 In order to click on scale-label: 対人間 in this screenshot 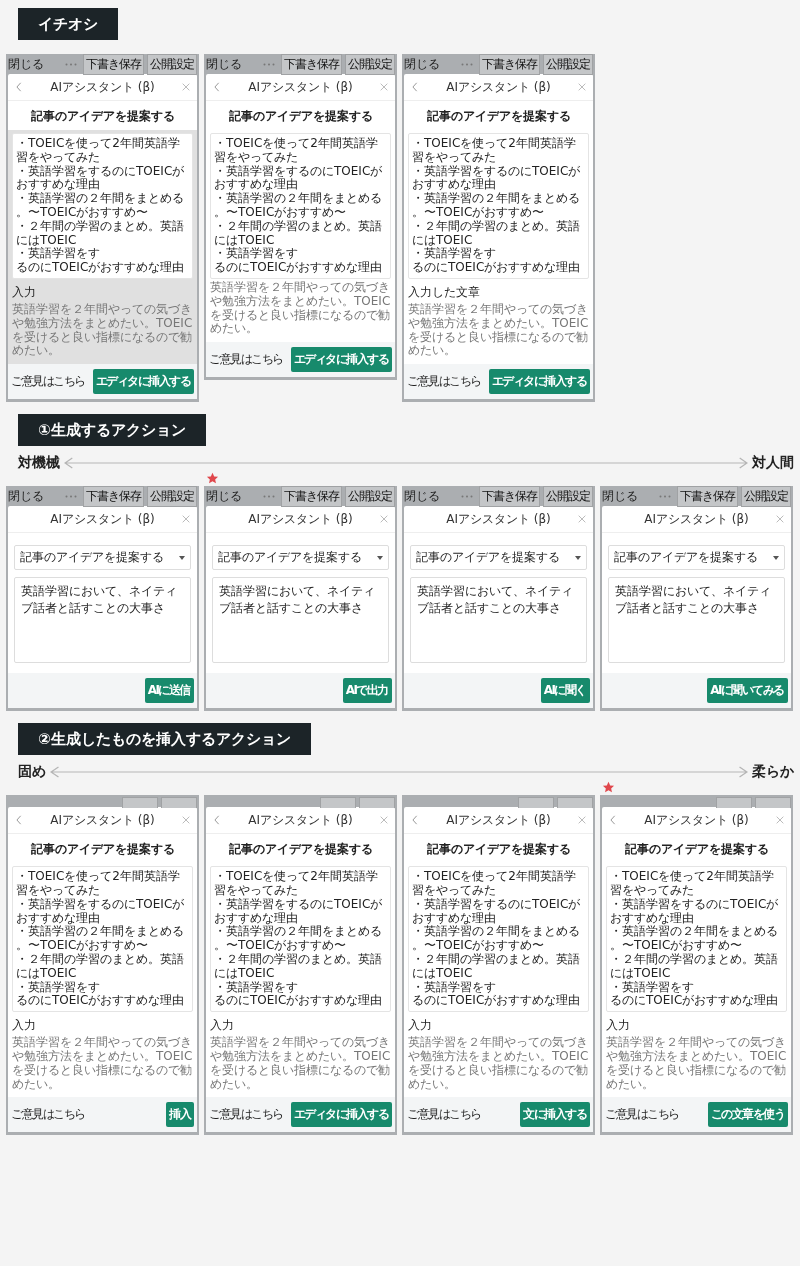, I will do `click(773, 463)`.